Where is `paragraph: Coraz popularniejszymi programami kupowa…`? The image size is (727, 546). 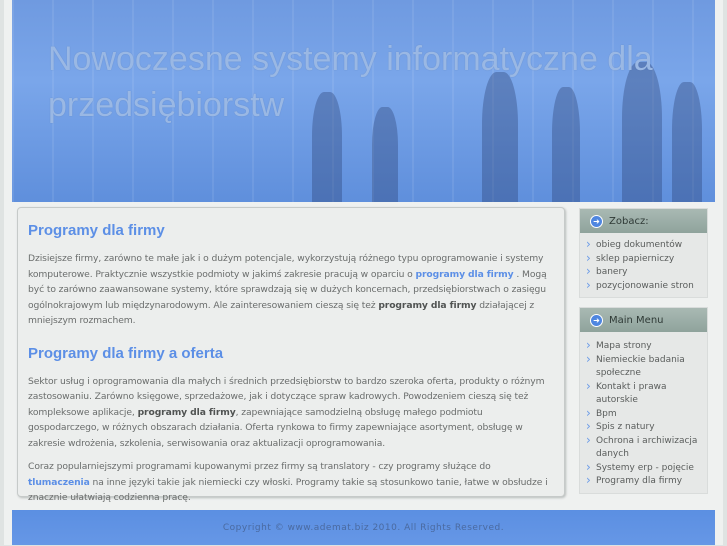
paragraph: Coraz popularniejszymi programami kupowa… is located at coordinates (291, 482).